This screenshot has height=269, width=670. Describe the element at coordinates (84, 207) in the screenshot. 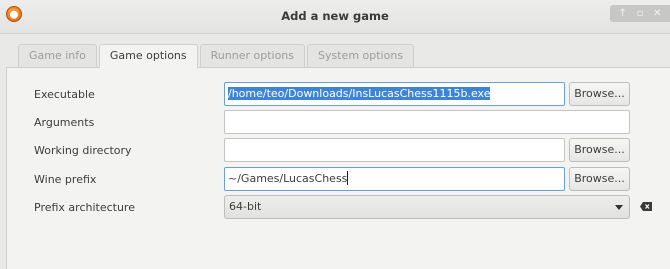

I see `prefix-architecture-label: Prefix architecture` at that location.